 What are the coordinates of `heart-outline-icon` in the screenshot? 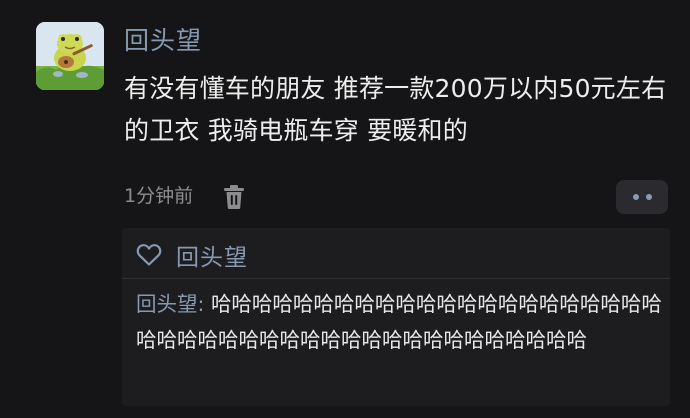 It's located at (149, 255).